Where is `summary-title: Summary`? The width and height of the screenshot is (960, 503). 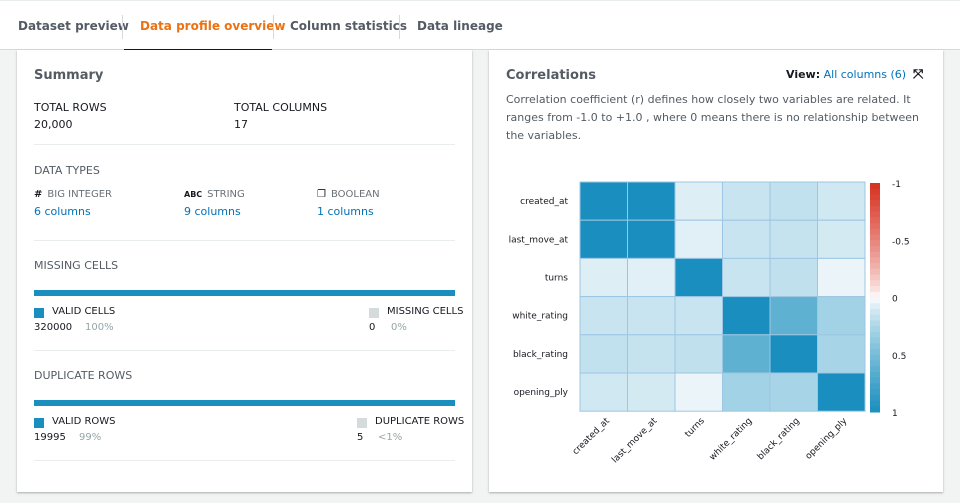
summary-title: Summary is located at coordinates (69, 75).